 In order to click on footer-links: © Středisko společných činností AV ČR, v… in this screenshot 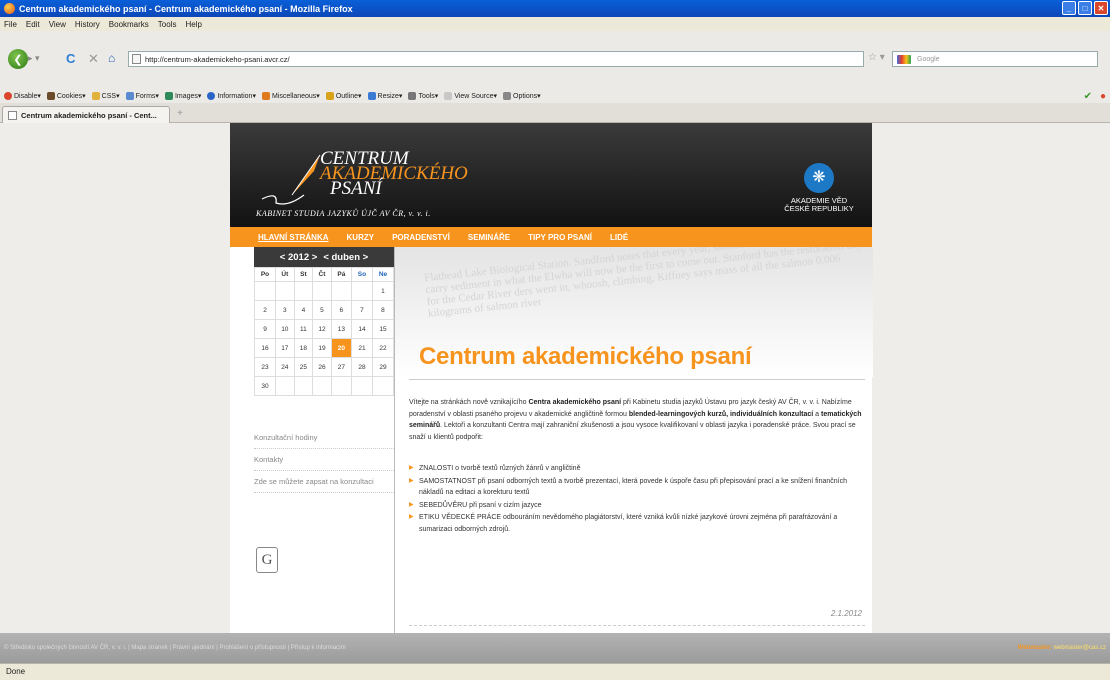, I will do `click(175, 648)`.